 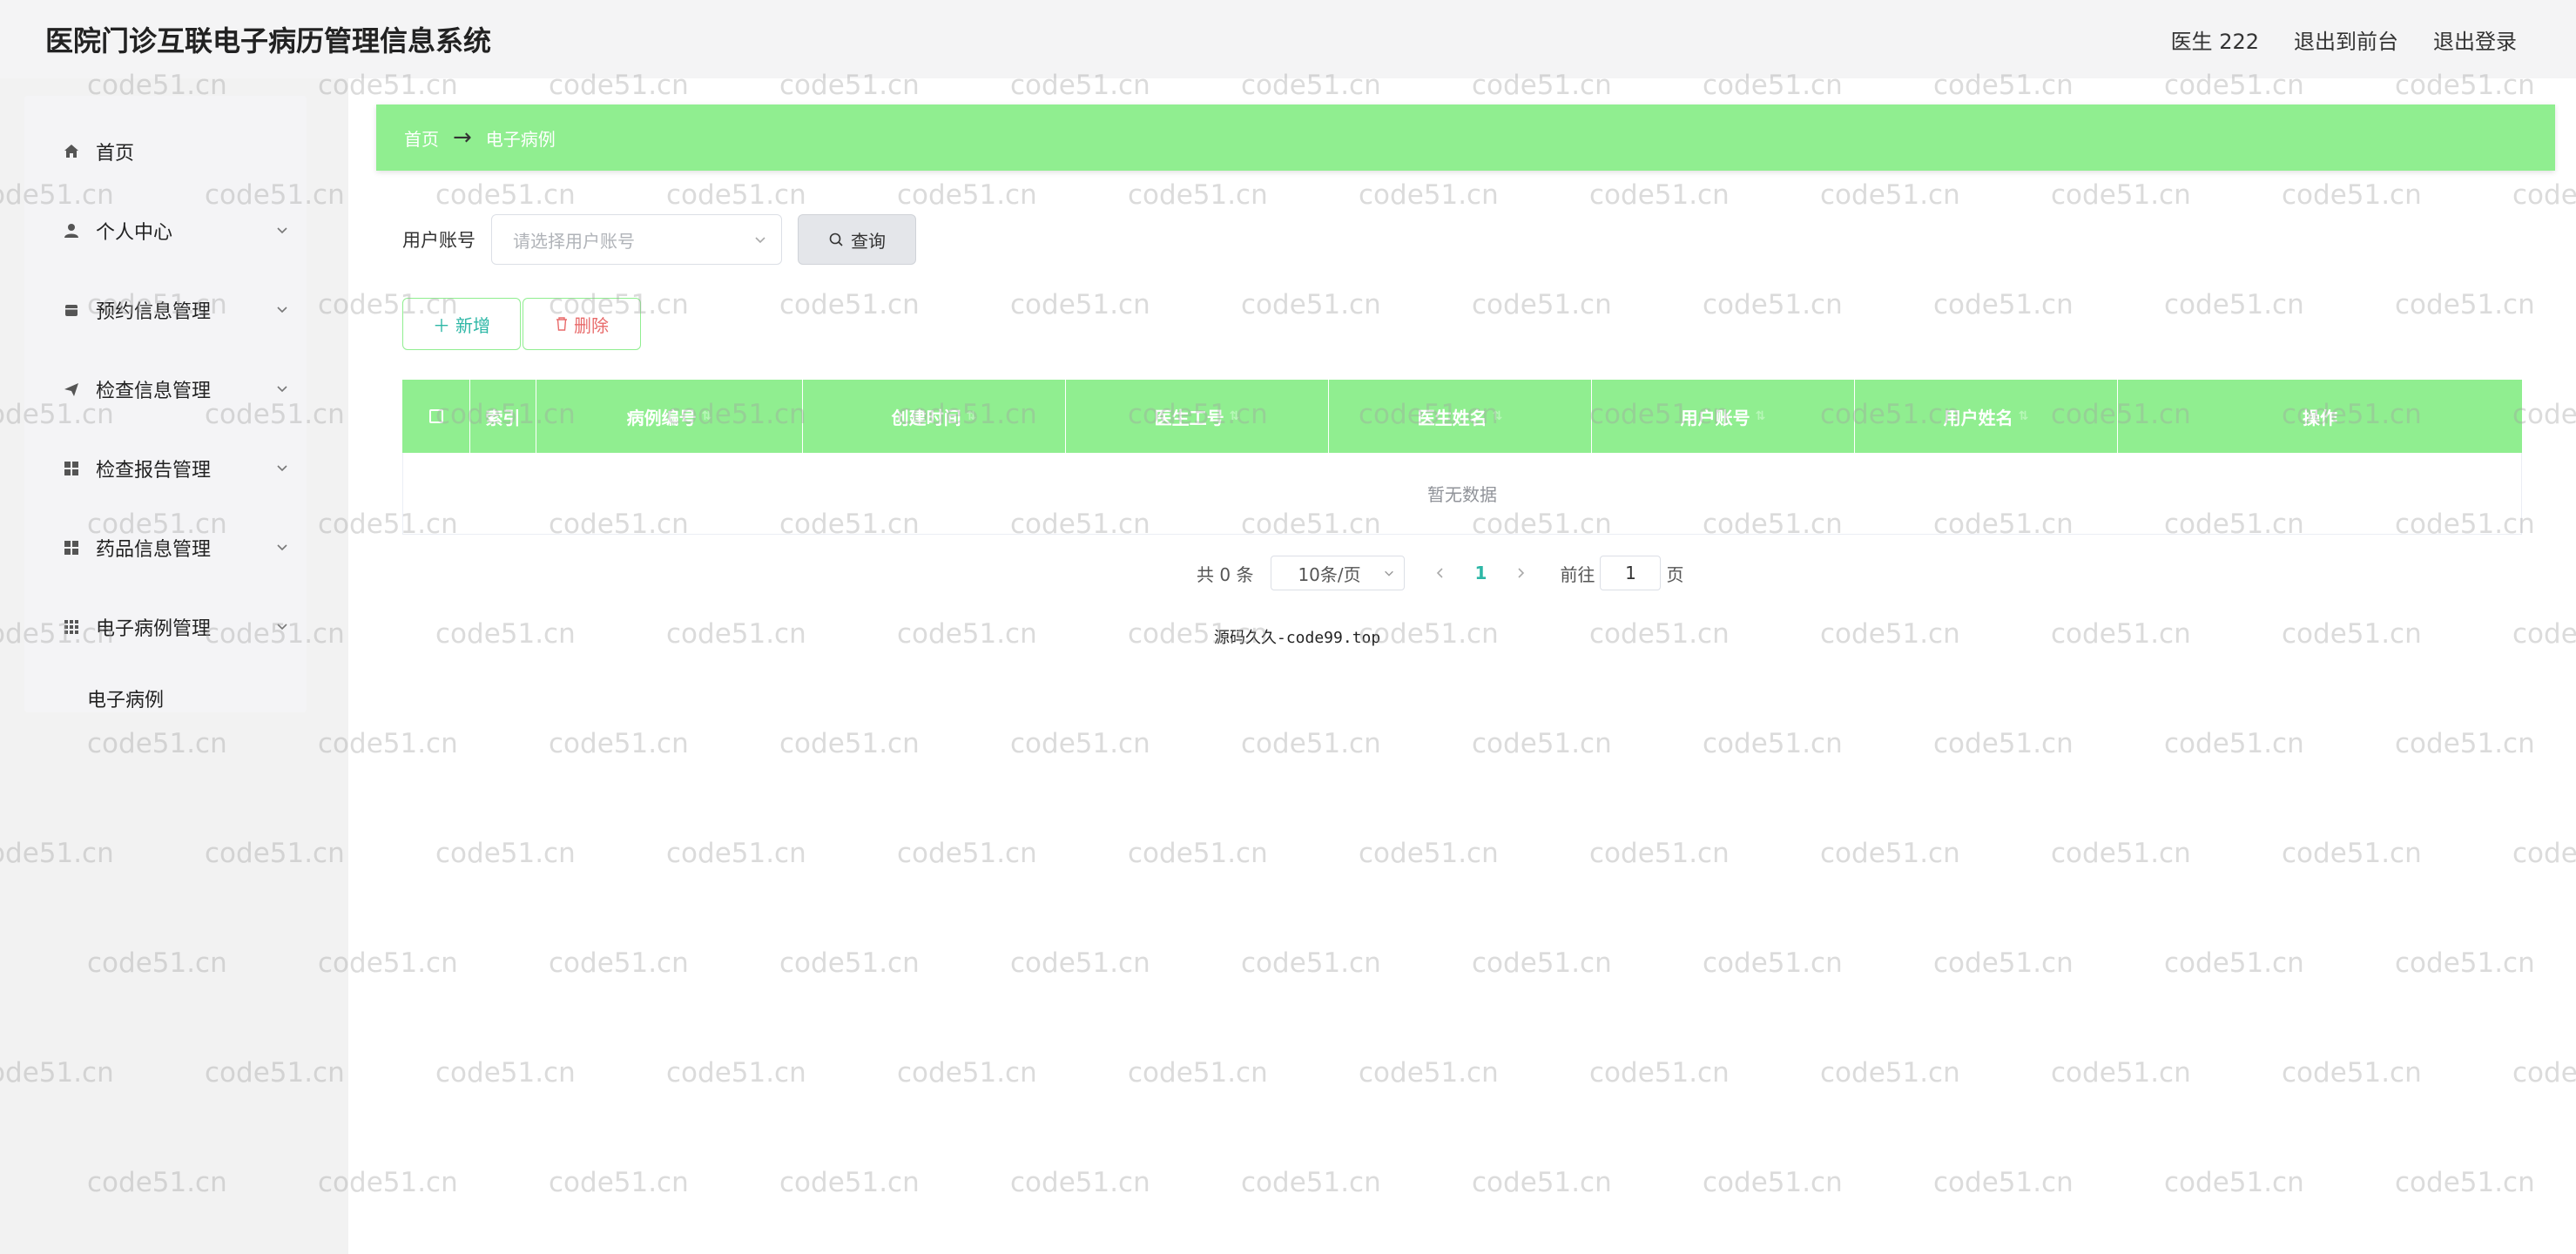 I want to click on sidebar-item-label: 首页, so click(x=115, y=153).